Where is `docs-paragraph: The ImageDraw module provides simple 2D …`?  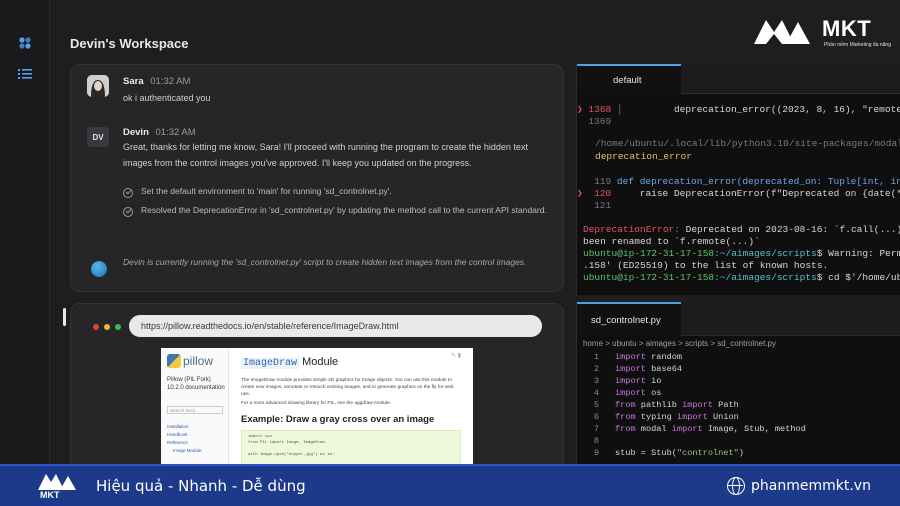
docs-paragraph: The ImageDraw module provides simple 2D … is located at coordinates (347, 388).